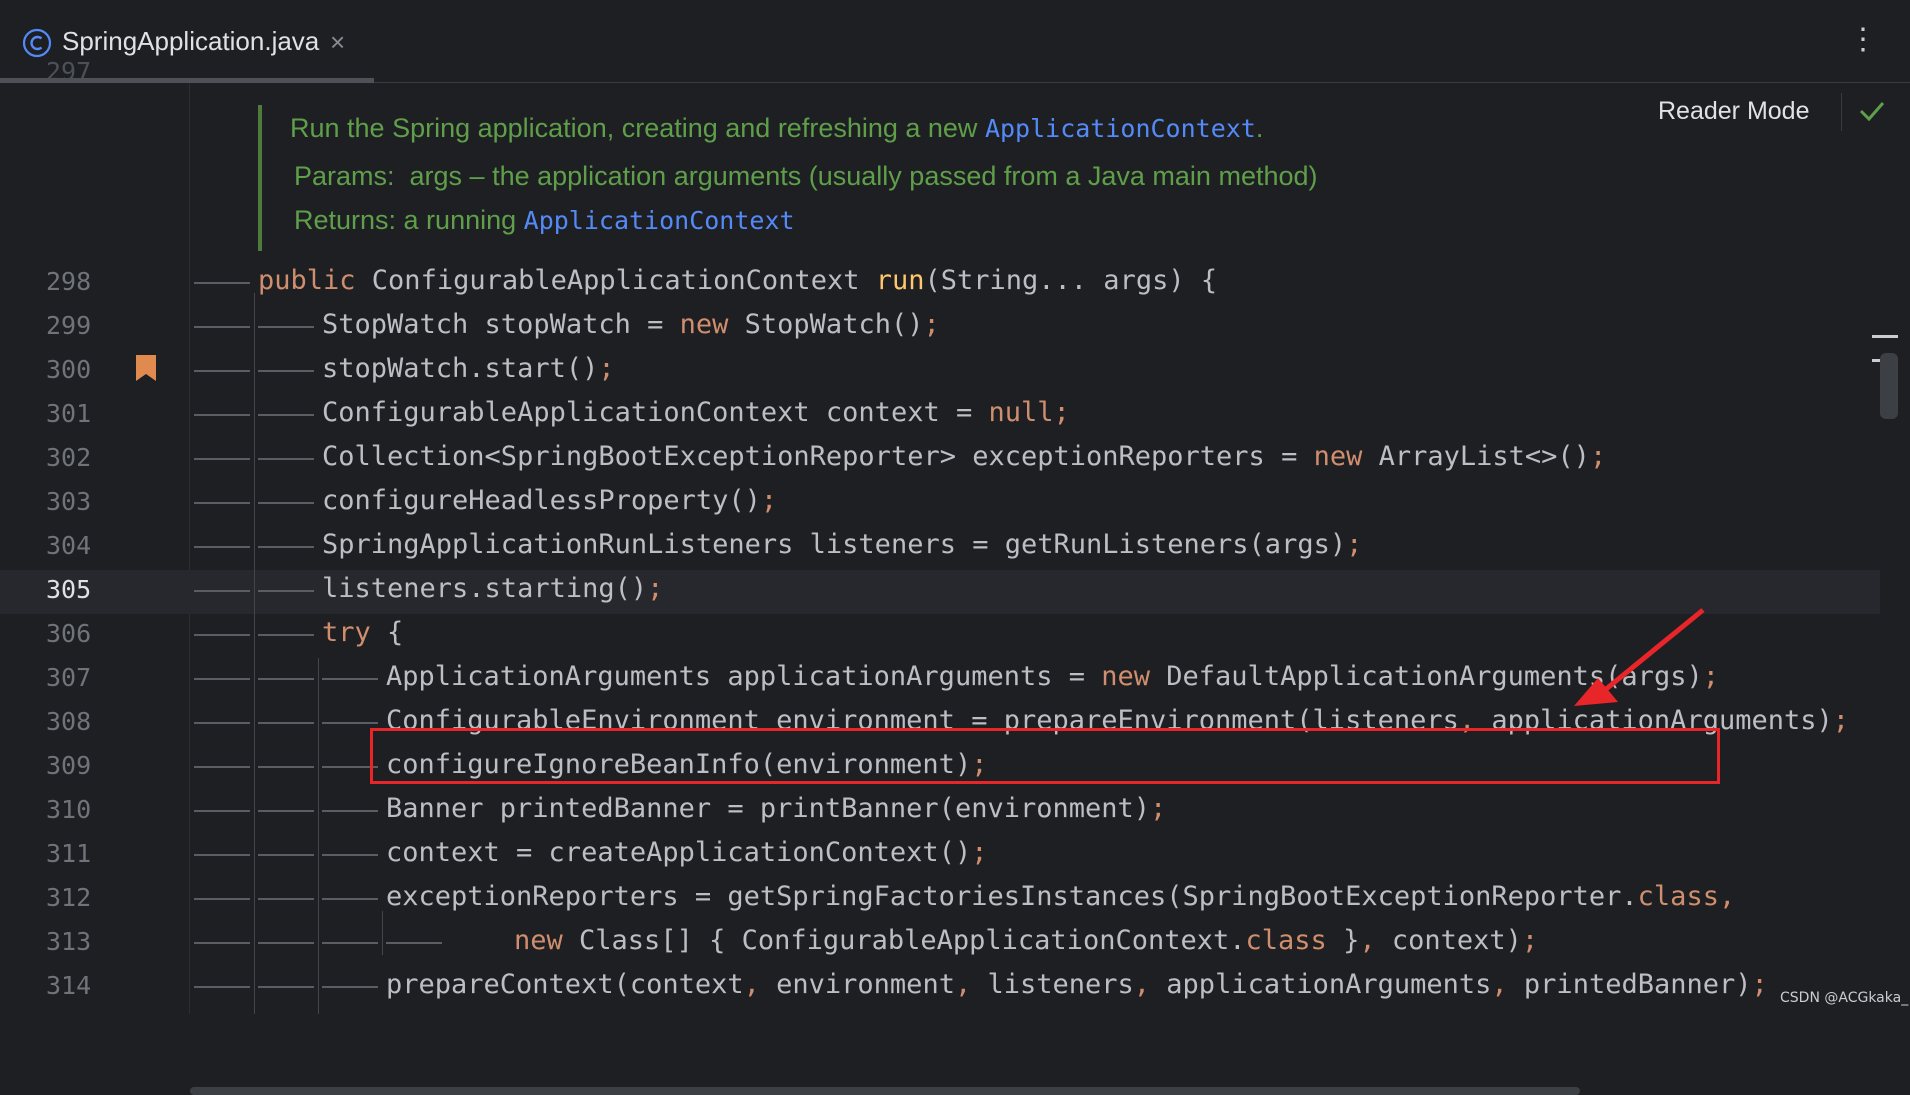 The height and width of the screenshot is (1095, 1910). I want to click on code-token: try, so click(355, 632).